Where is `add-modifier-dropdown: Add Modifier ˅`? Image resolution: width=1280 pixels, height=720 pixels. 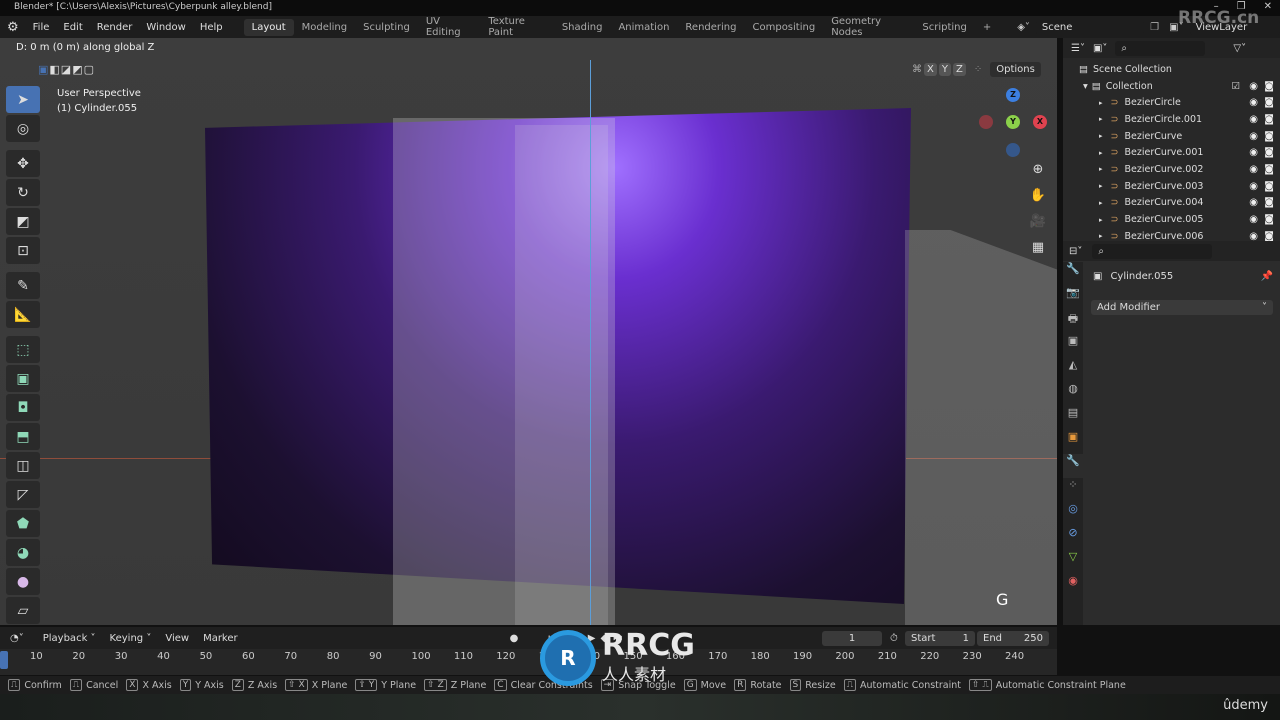 add-modifier-dropdown: Add Modifier ˅ is located at coordinates (1182, 307).